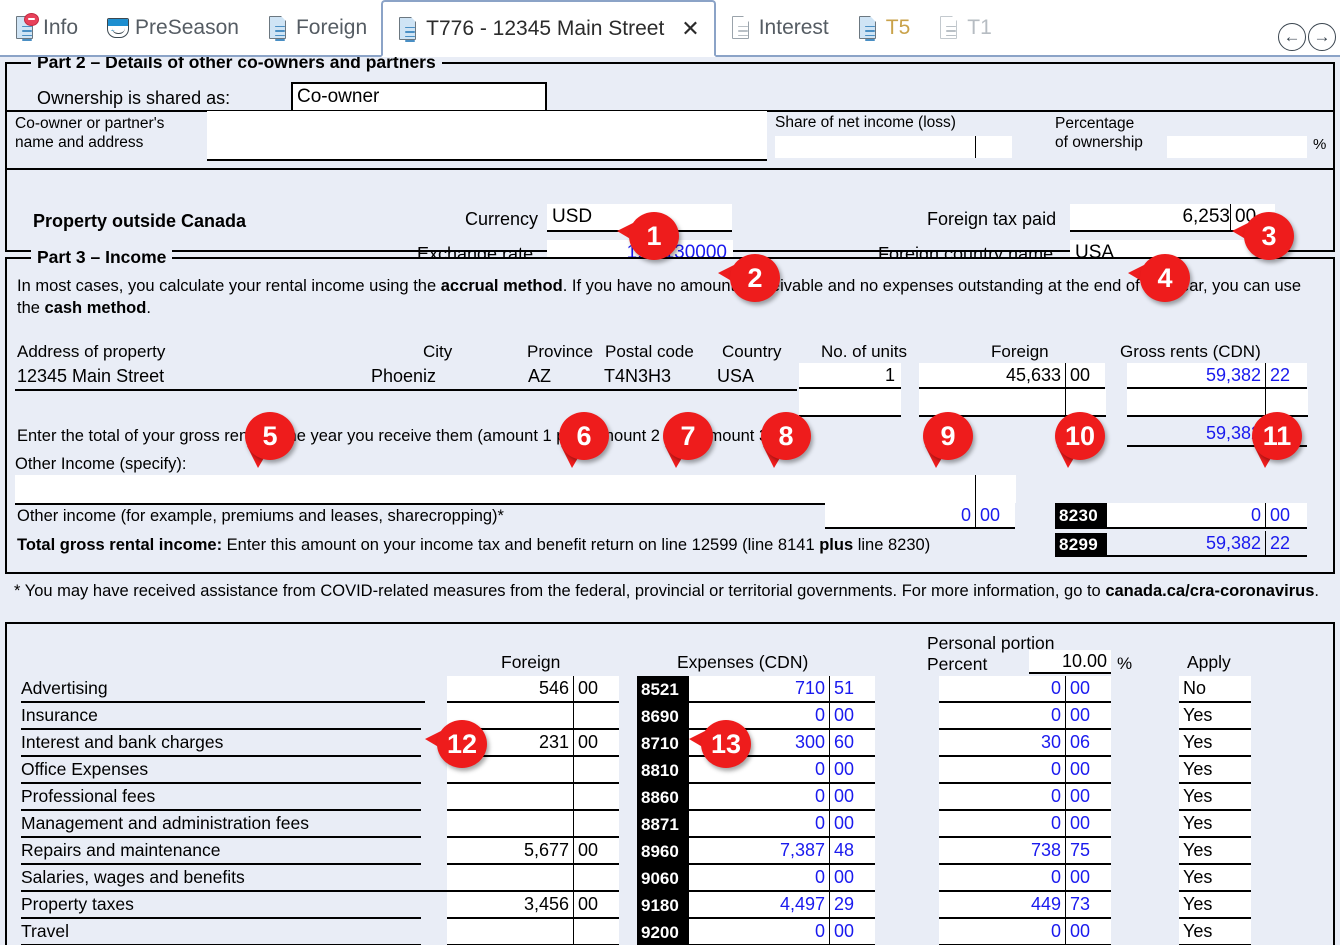 This screenshot has width=1340, height=945. I want to click on address-value: 12345 Main Street, so click(90, 376).